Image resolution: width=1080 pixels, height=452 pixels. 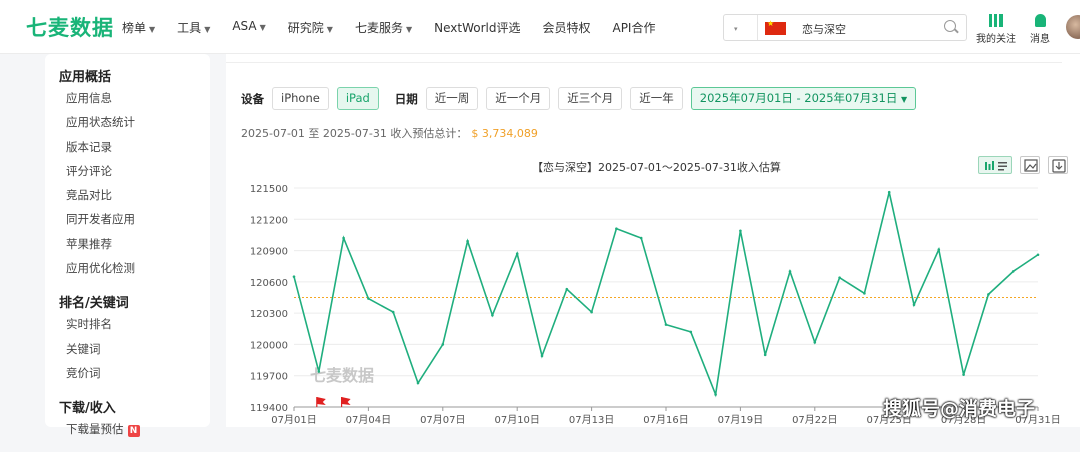 What do you see at coordinates (591, 420) in the screenshot?
I see `x-tick-label: 07月13日` at bounding box center [591, 420].